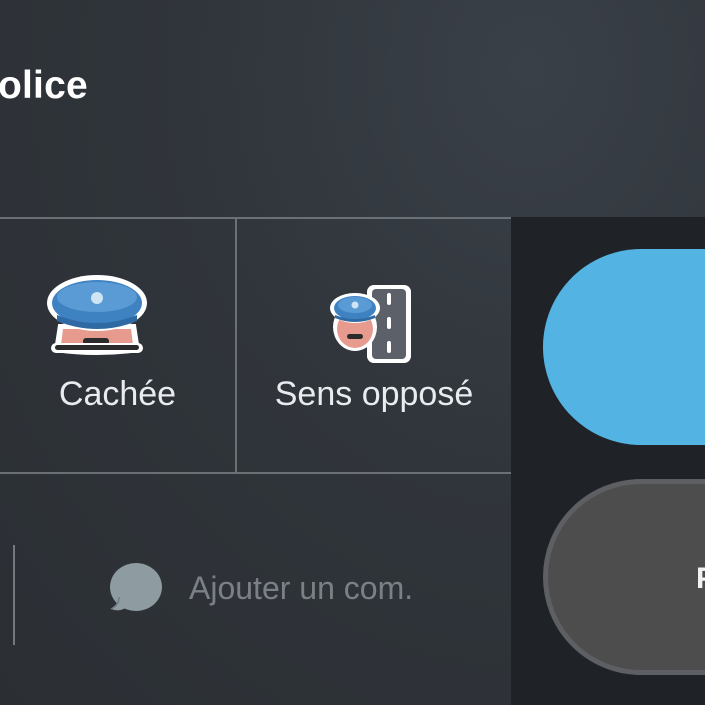  Describe the element at coordinates (370, 324) in the screenshot. I see `opposite-side-police-icon` at that location.